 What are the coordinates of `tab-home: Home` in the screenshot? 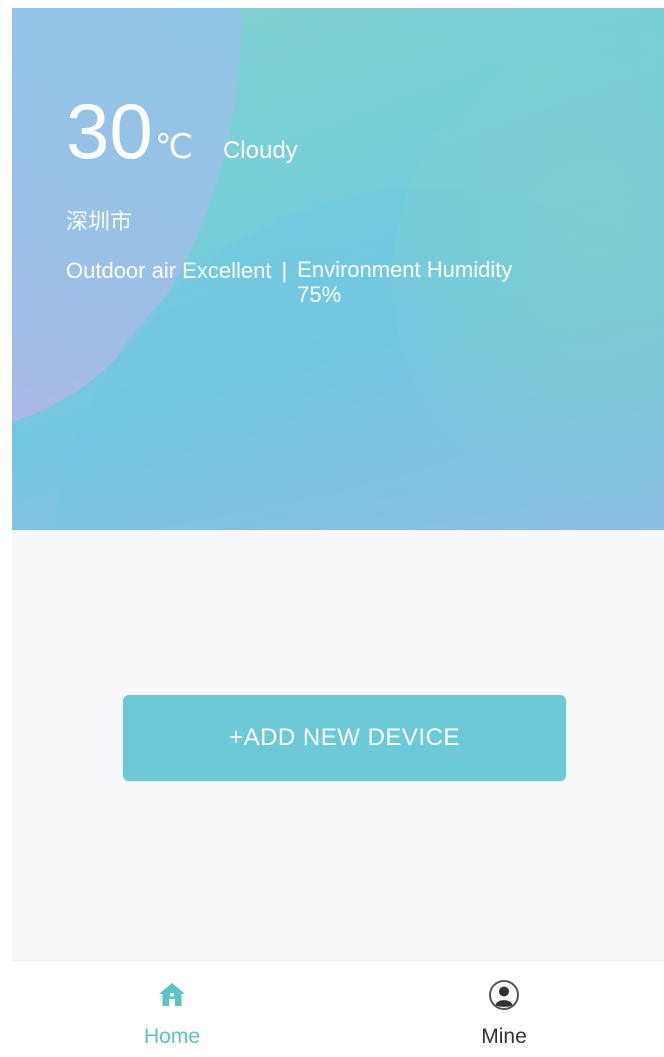 It's located at (178, 1009).